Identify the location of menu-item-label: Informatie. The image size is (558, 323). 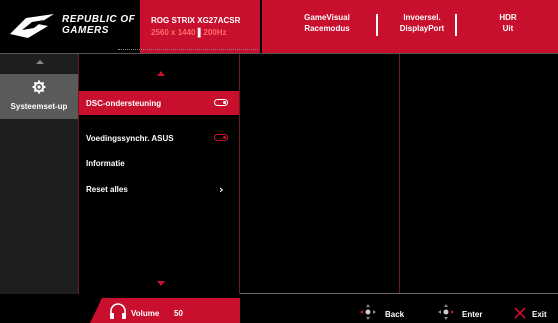
(105, 163).